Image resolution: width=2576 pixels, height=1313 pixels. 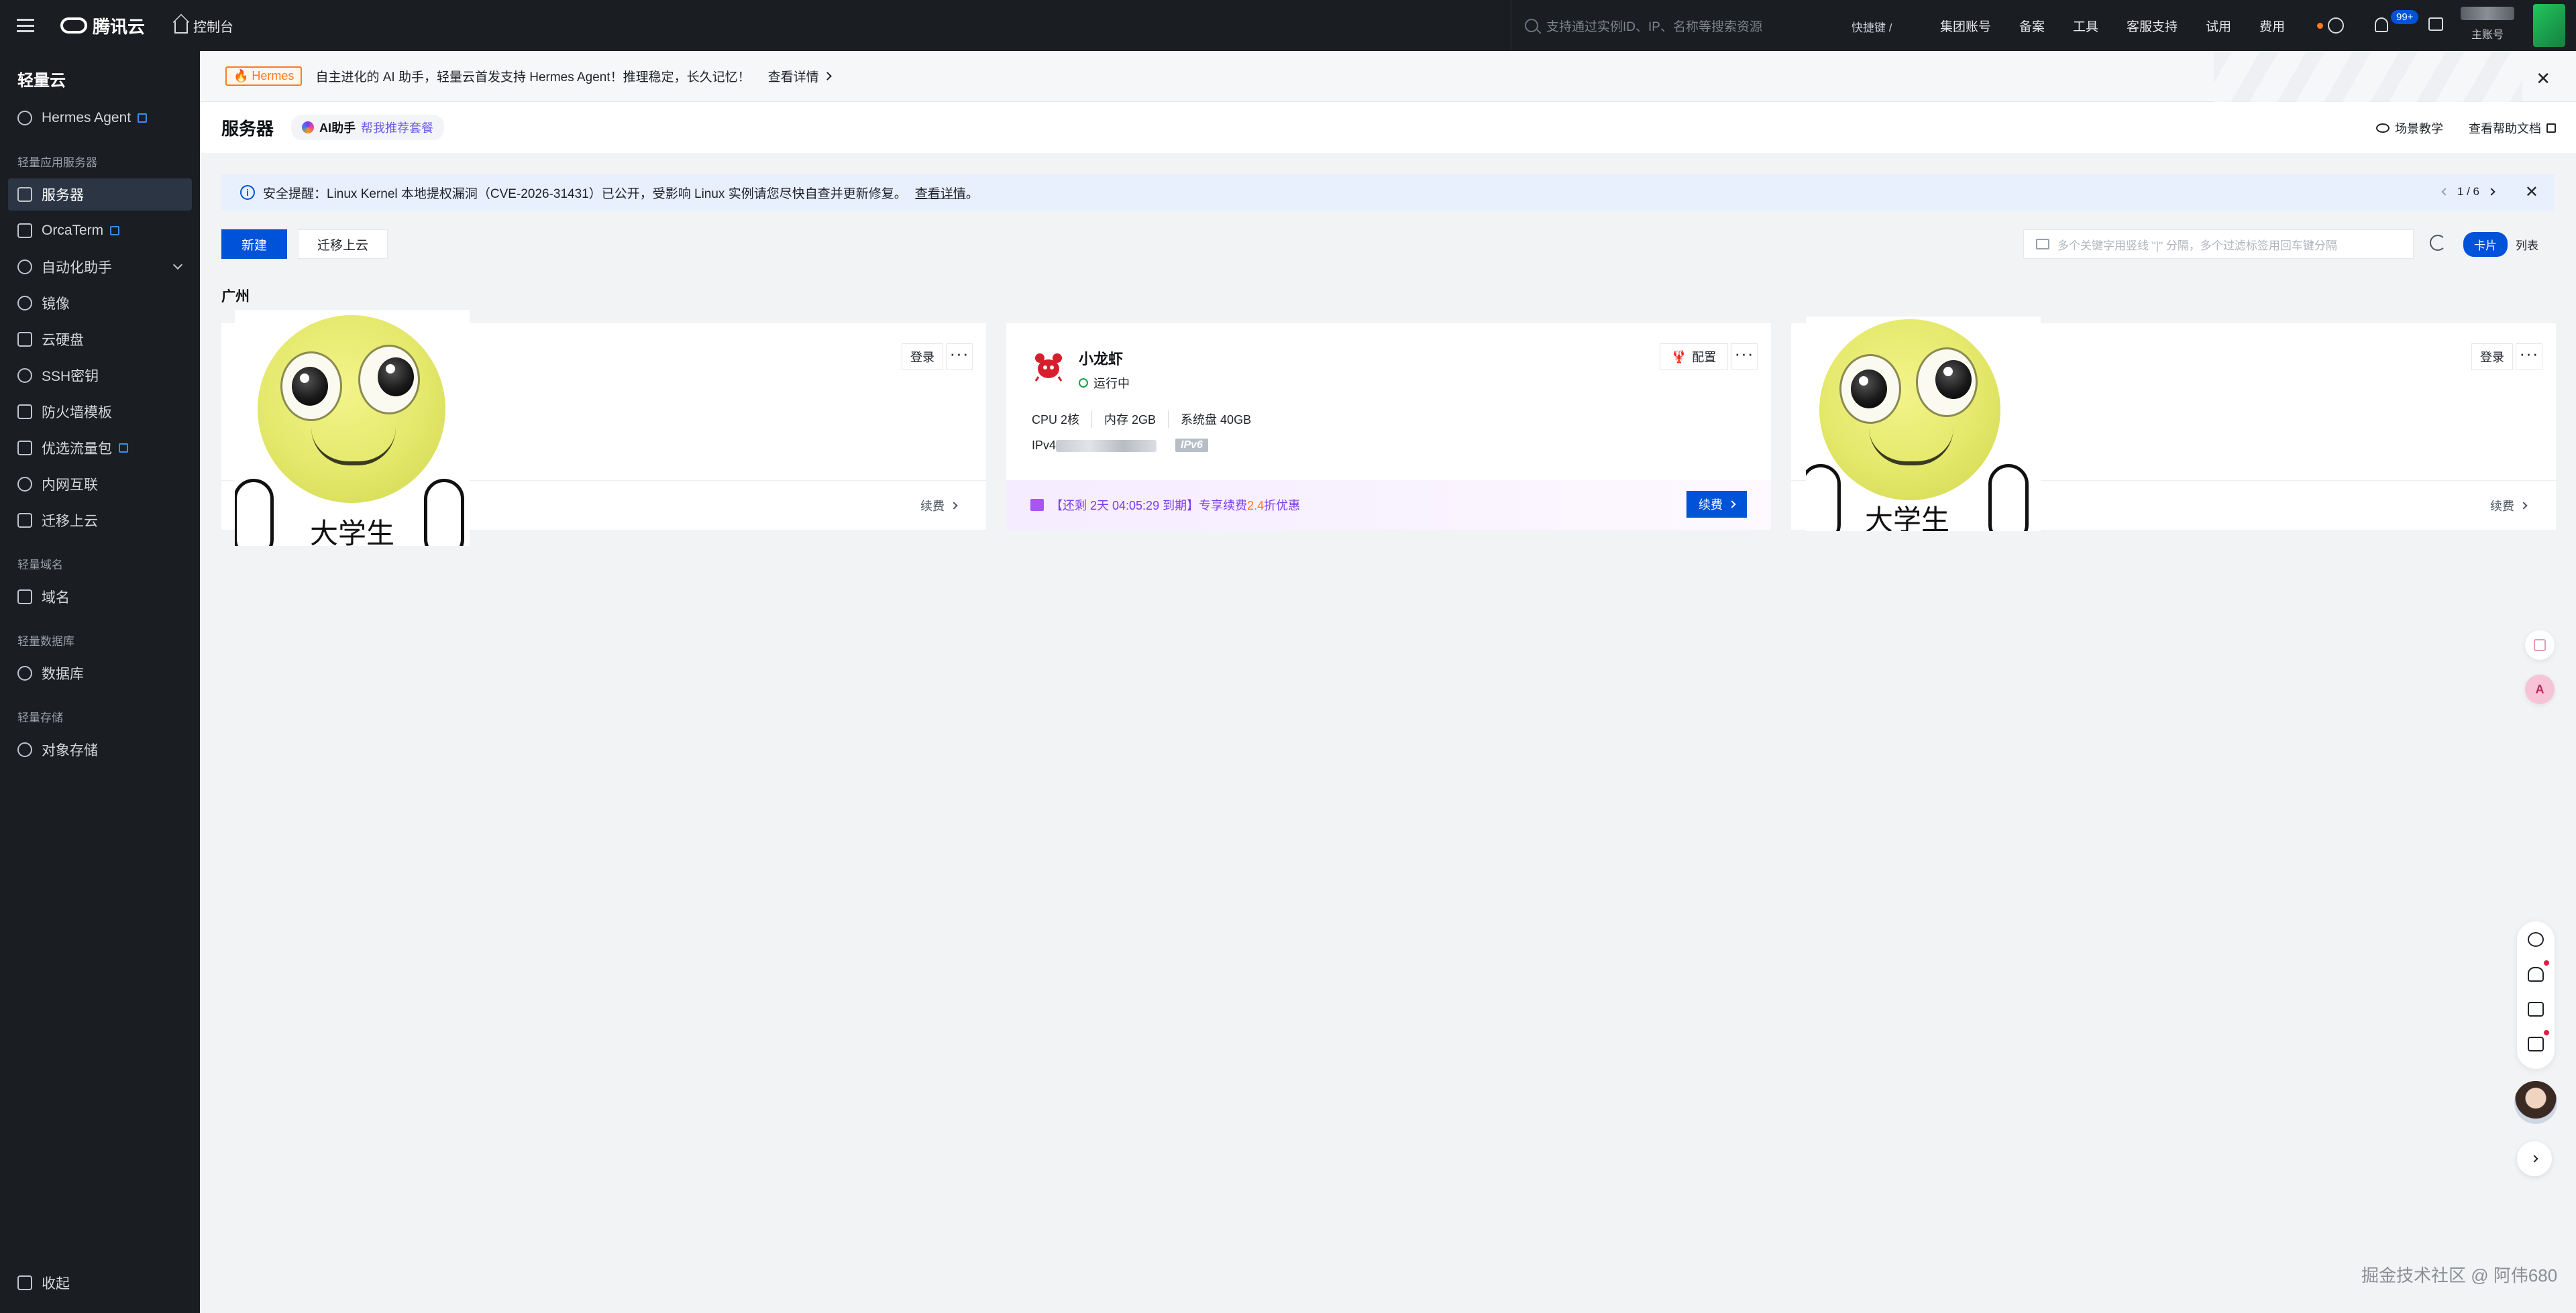 What do you see at coordinates (100, 375) in the screenshot?
I see `sidebar-item-ssh: SSH密钥` at bounding box center [100, 375].